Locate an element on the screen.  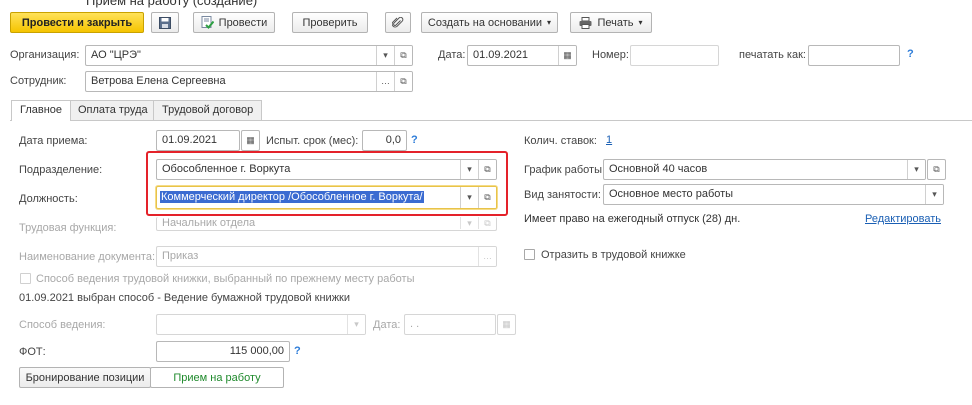
date-field: 01.09.2021 ▦ is located at coordinates (522, 55).